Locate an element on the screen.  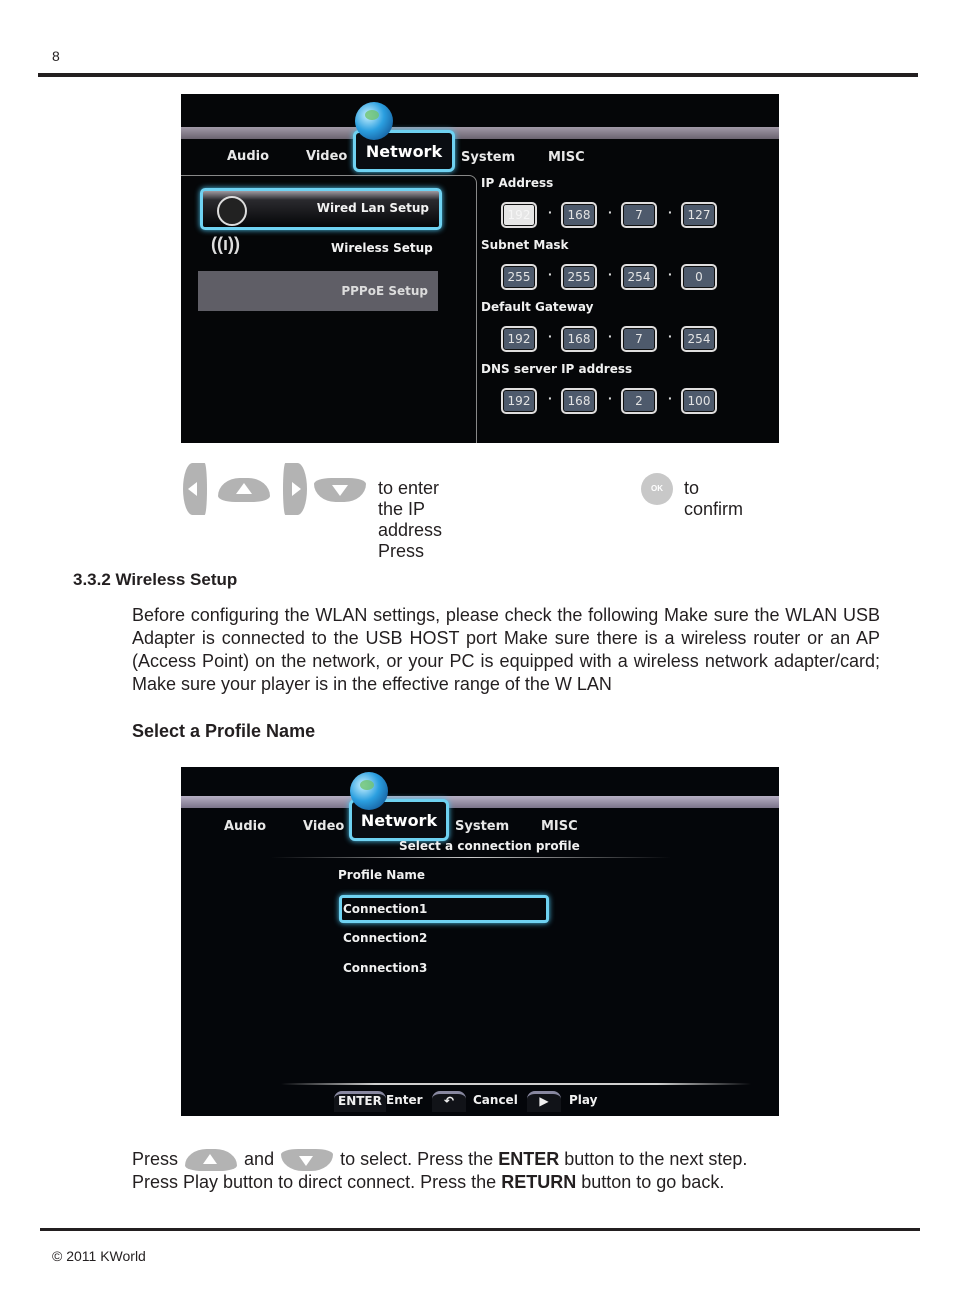
right-arrow-key-icon is located at coordinates (295, 489).